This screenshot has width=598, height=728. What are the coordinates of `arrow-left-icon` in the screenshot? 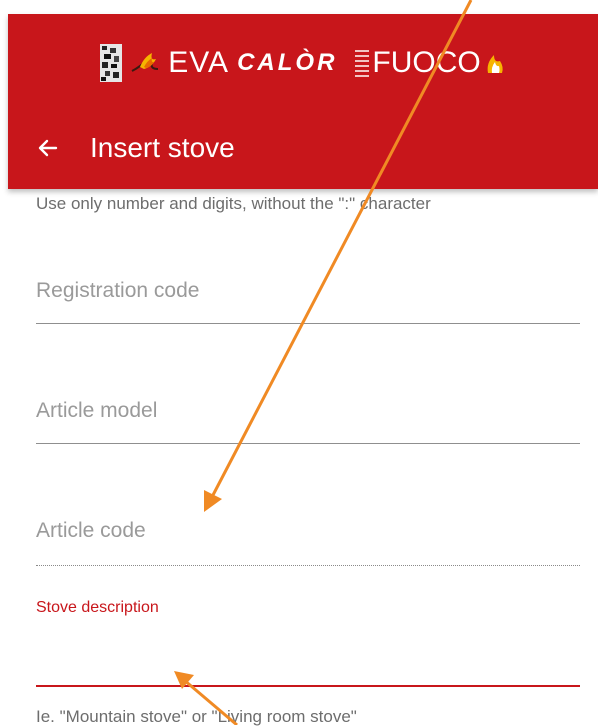 It's located at (48, 148).